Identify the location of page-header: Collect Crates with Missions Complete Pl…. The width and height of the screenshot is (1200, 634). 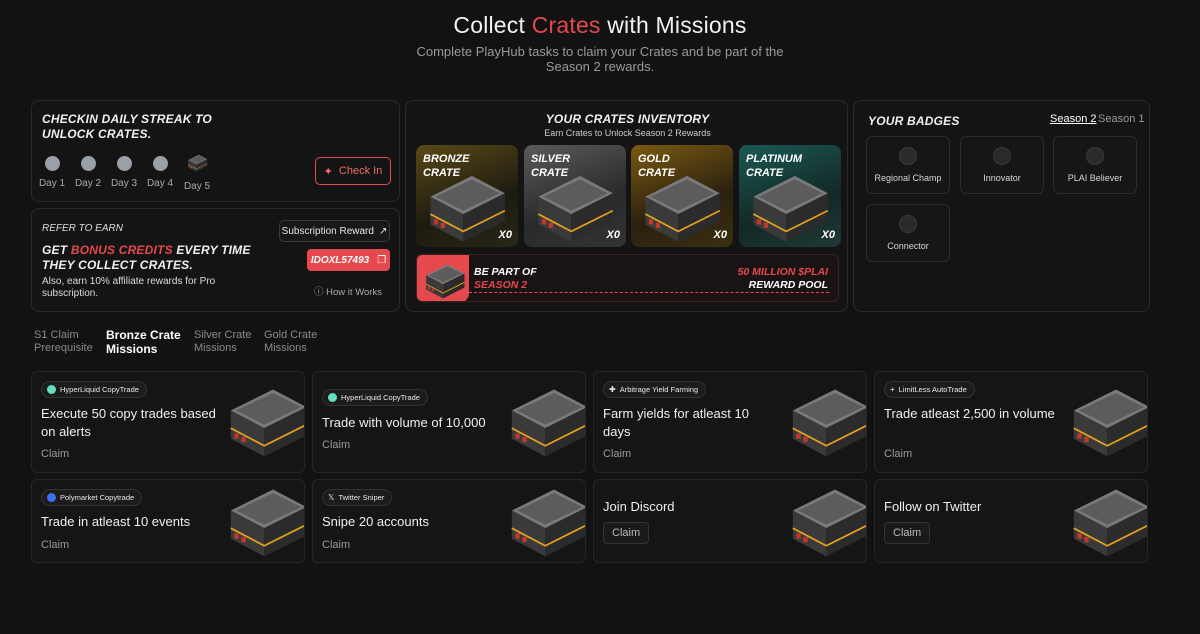
(600, 43).